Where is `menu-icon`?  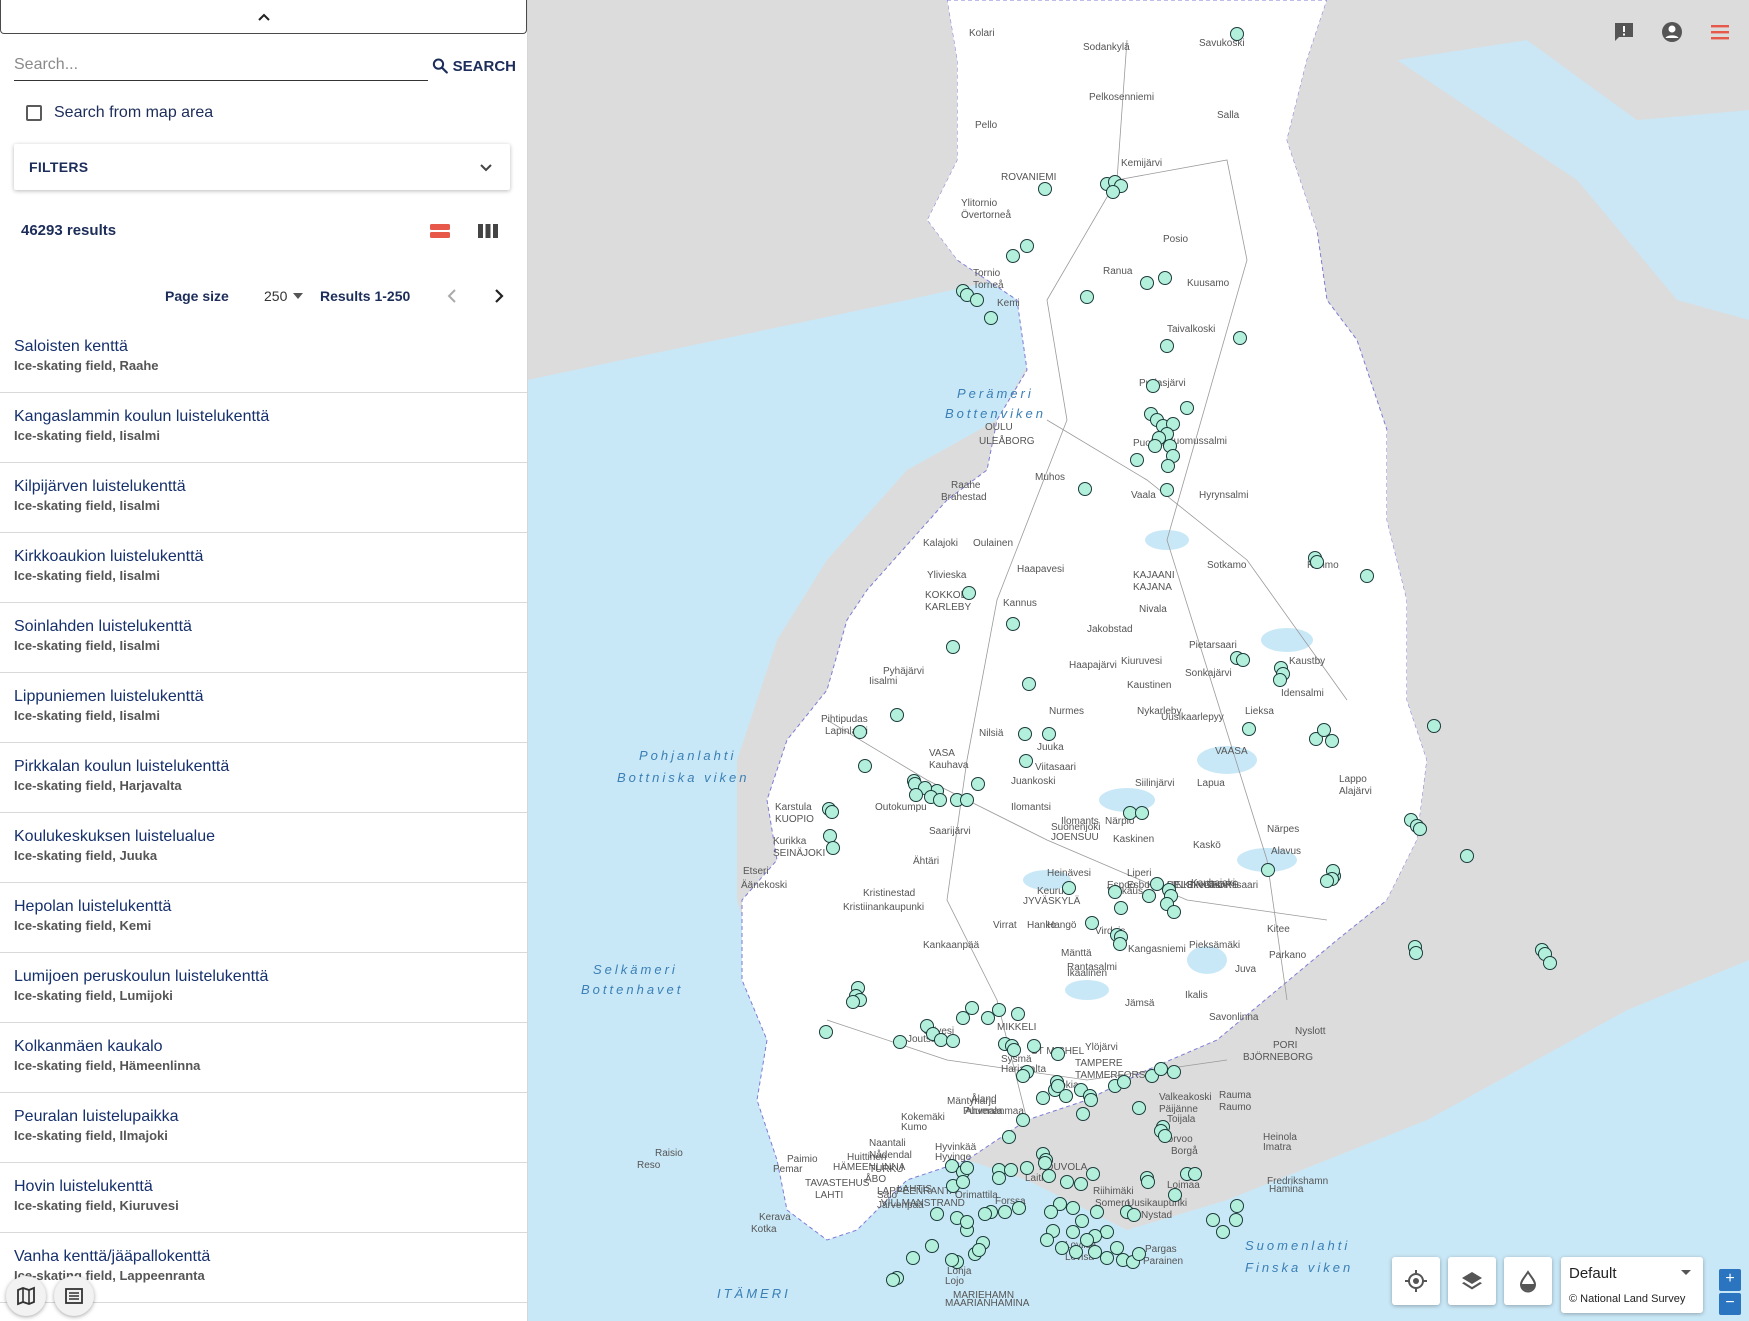
menu-icon is located at coordinates (1720, 32).